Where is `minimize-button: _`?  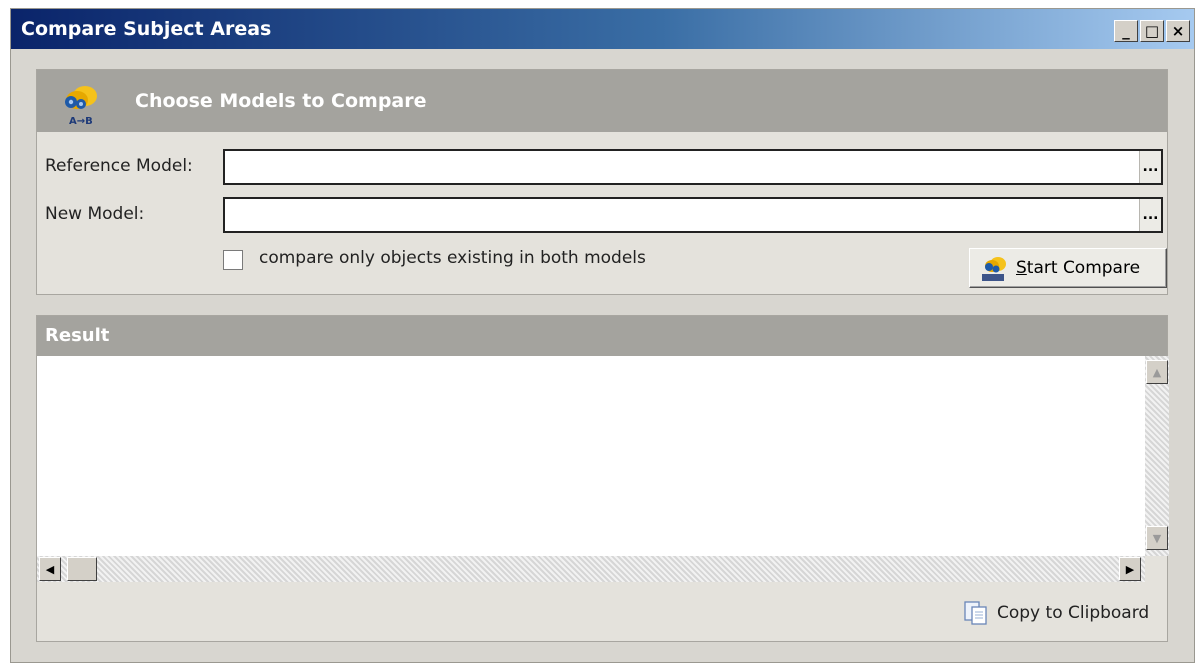
minimize-button: _ is located at coordinates (1126, 31).